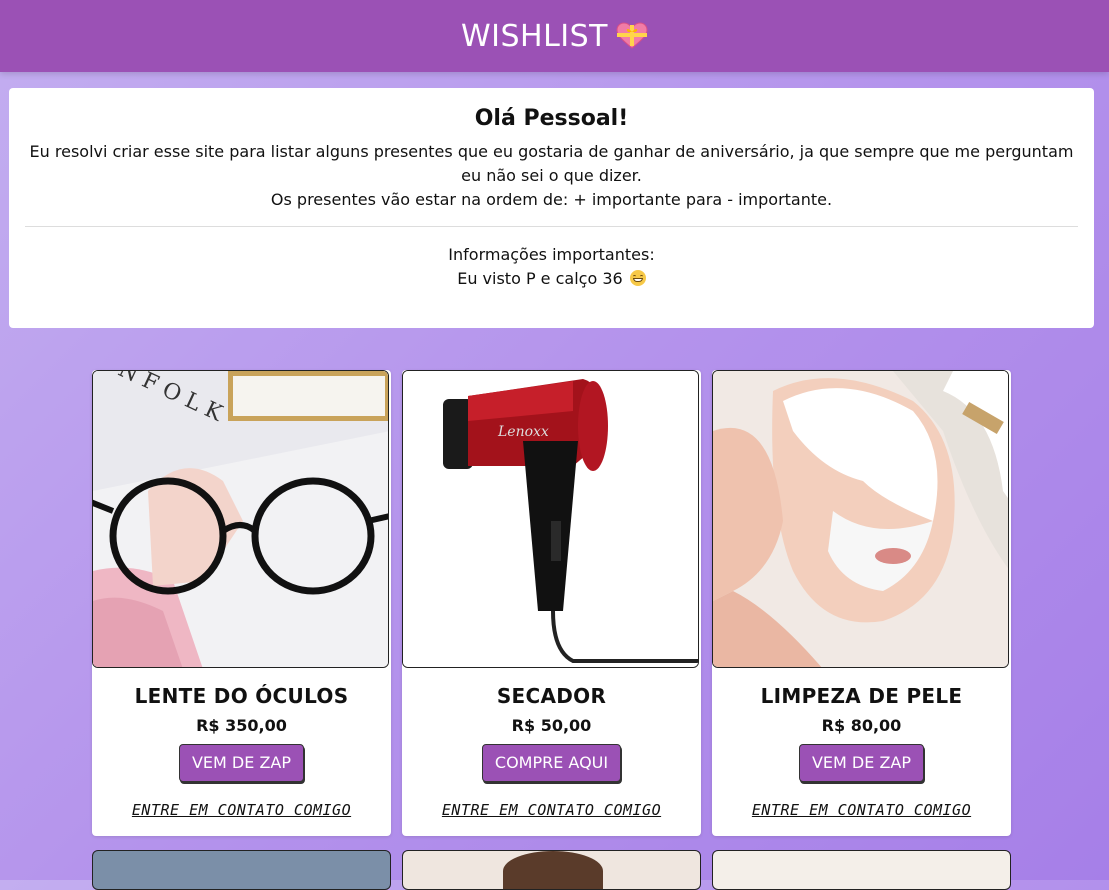 The image size is (1109, 890). What do you see at coordinates (551, 226) in the screenshot?
I see `divider` at bounding box center [551, 226].